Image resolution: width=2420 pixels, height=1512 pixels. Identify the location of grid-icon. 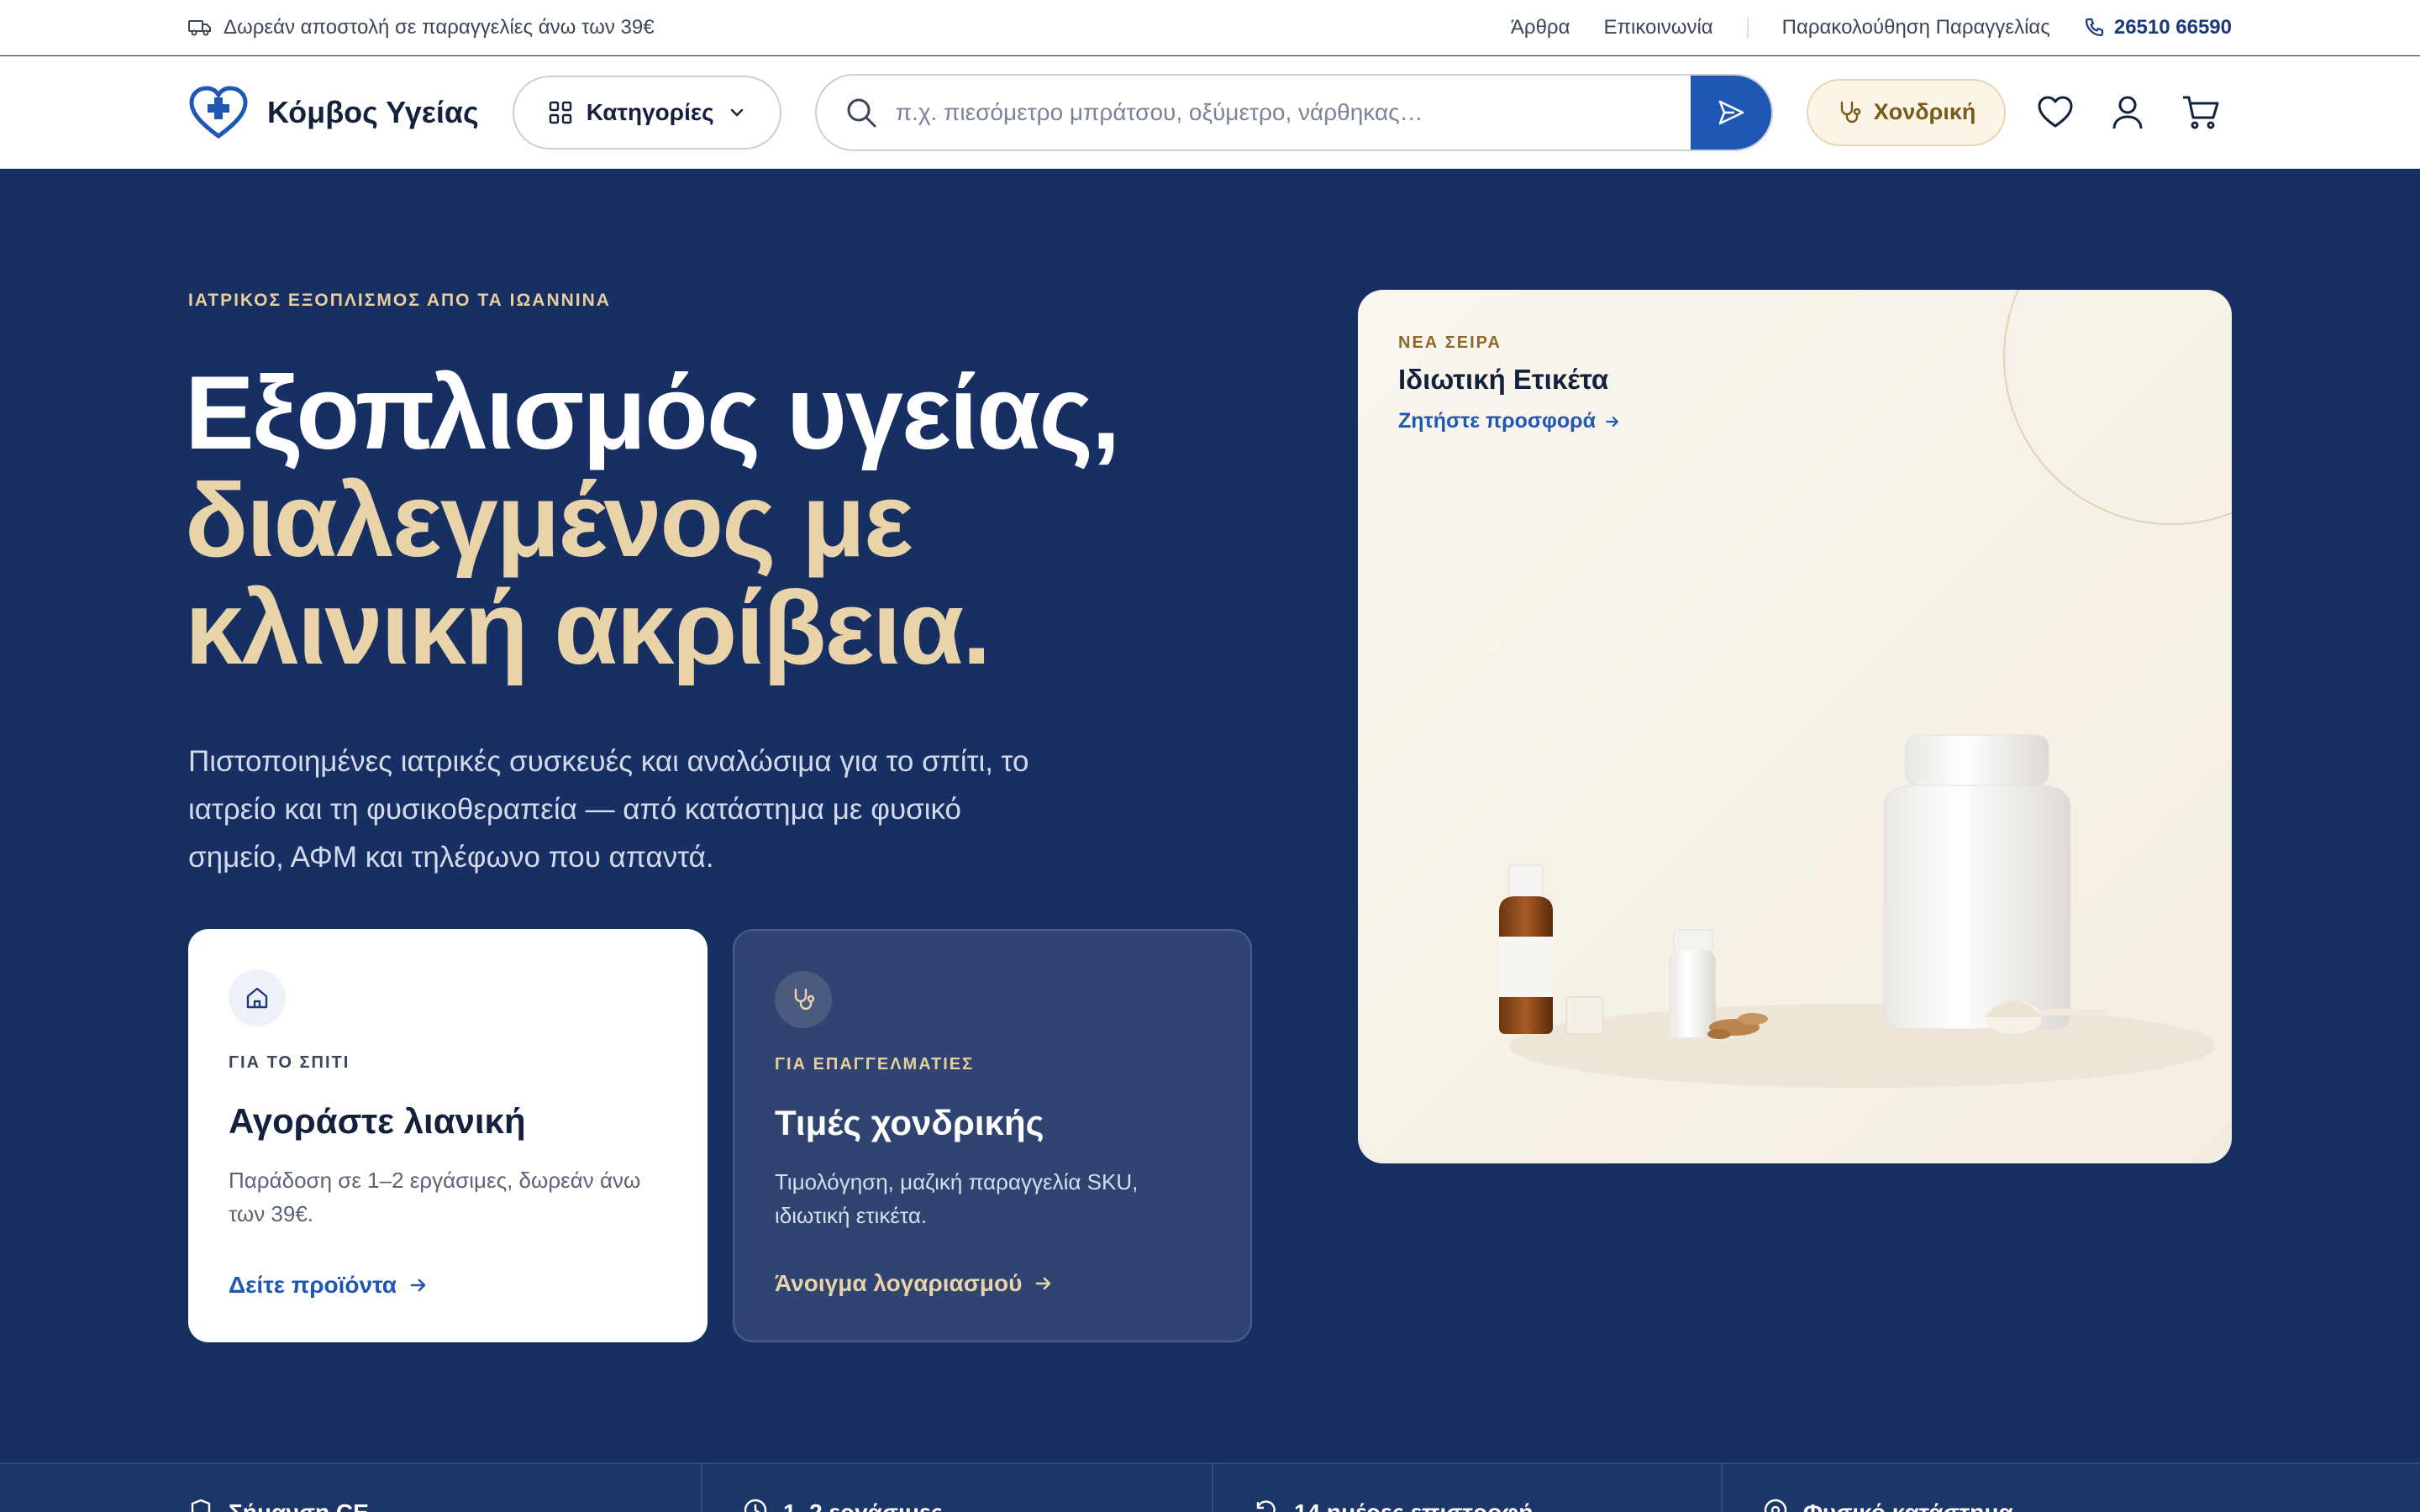
(560, 112).